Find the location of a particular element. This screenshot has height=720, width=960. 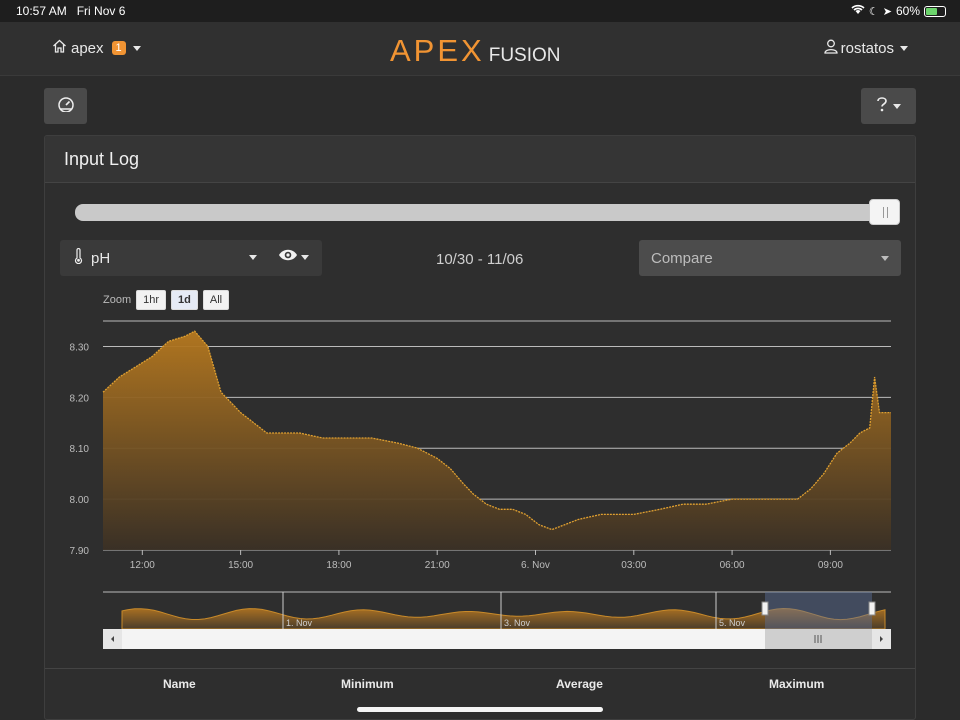

y-tick-label: 8.10 is located at coordinates (80, 449).